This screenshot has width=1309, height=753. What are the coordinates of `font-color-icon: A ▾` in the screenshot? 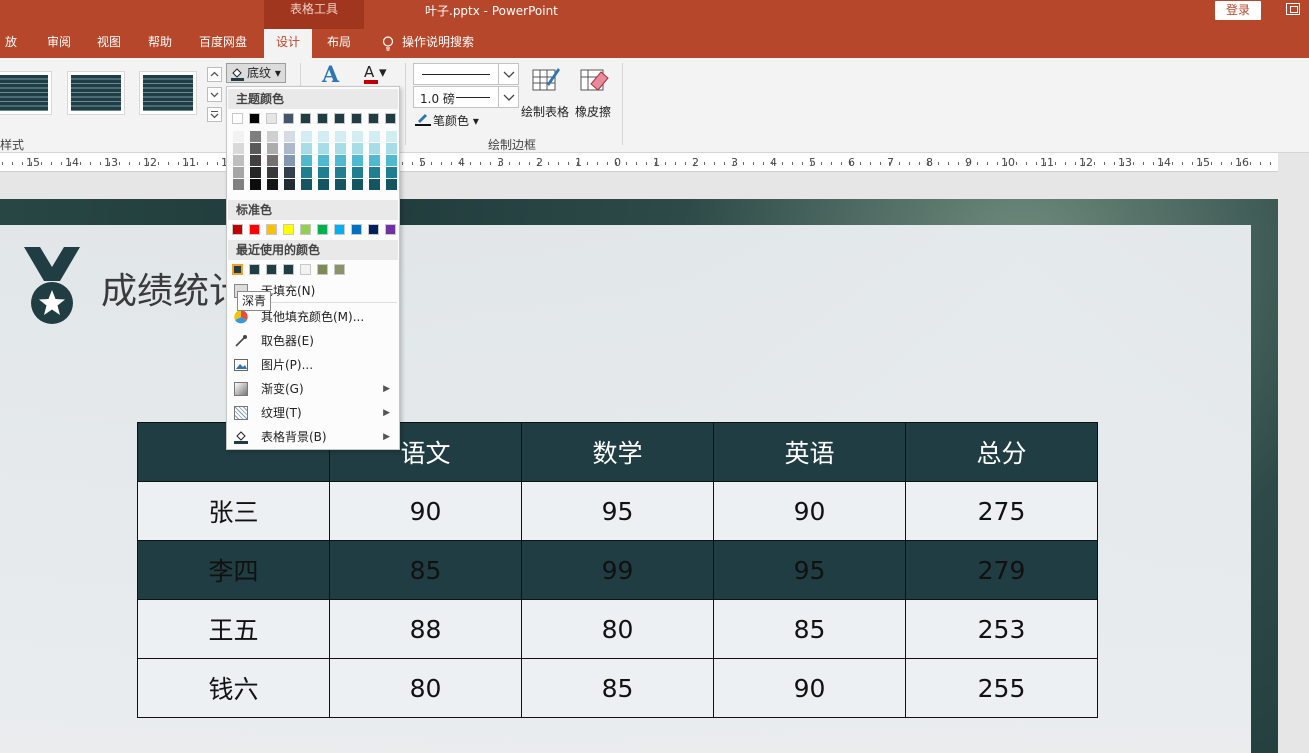 It's located at (375, 72).